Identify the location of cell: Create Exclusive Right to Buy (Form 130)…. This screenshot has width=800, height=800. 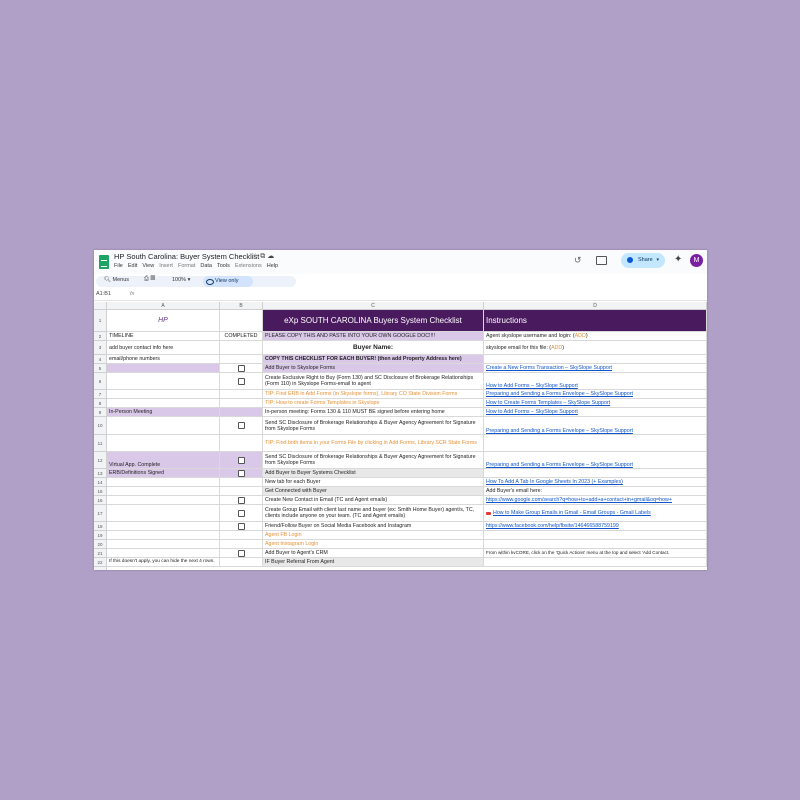
(373, 381).